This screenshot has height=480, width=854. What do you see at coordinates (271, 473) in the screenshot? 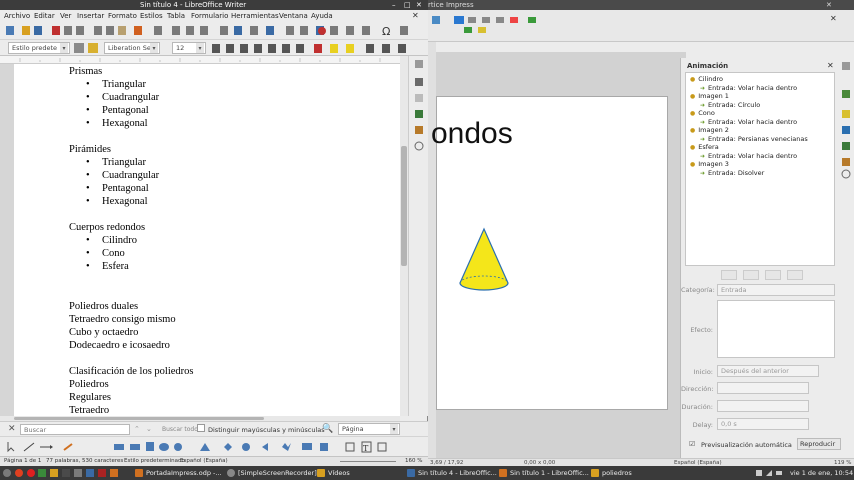
I see `taskbar-item-recorder: [SimpleScreenRecorder]` at bounding box center [271, 473].